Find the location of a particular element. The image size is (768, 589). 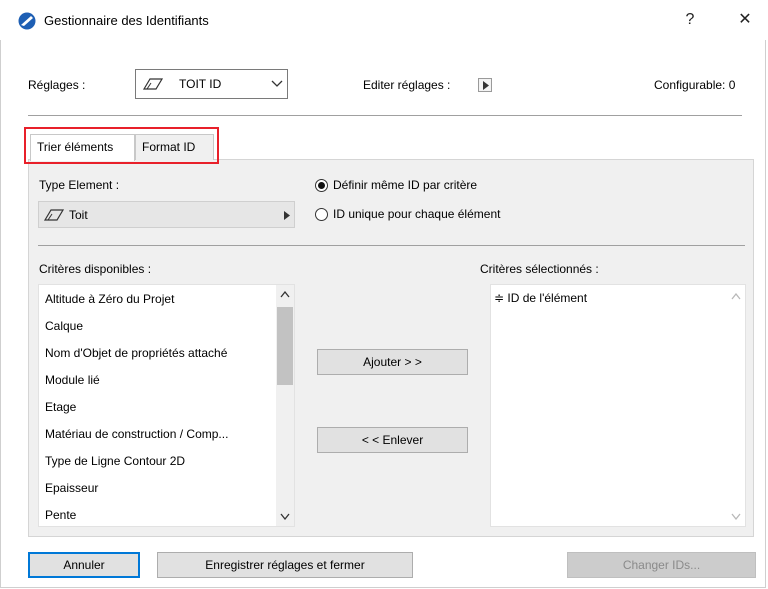

list-item: Calque is located at coordinates (64, 326).